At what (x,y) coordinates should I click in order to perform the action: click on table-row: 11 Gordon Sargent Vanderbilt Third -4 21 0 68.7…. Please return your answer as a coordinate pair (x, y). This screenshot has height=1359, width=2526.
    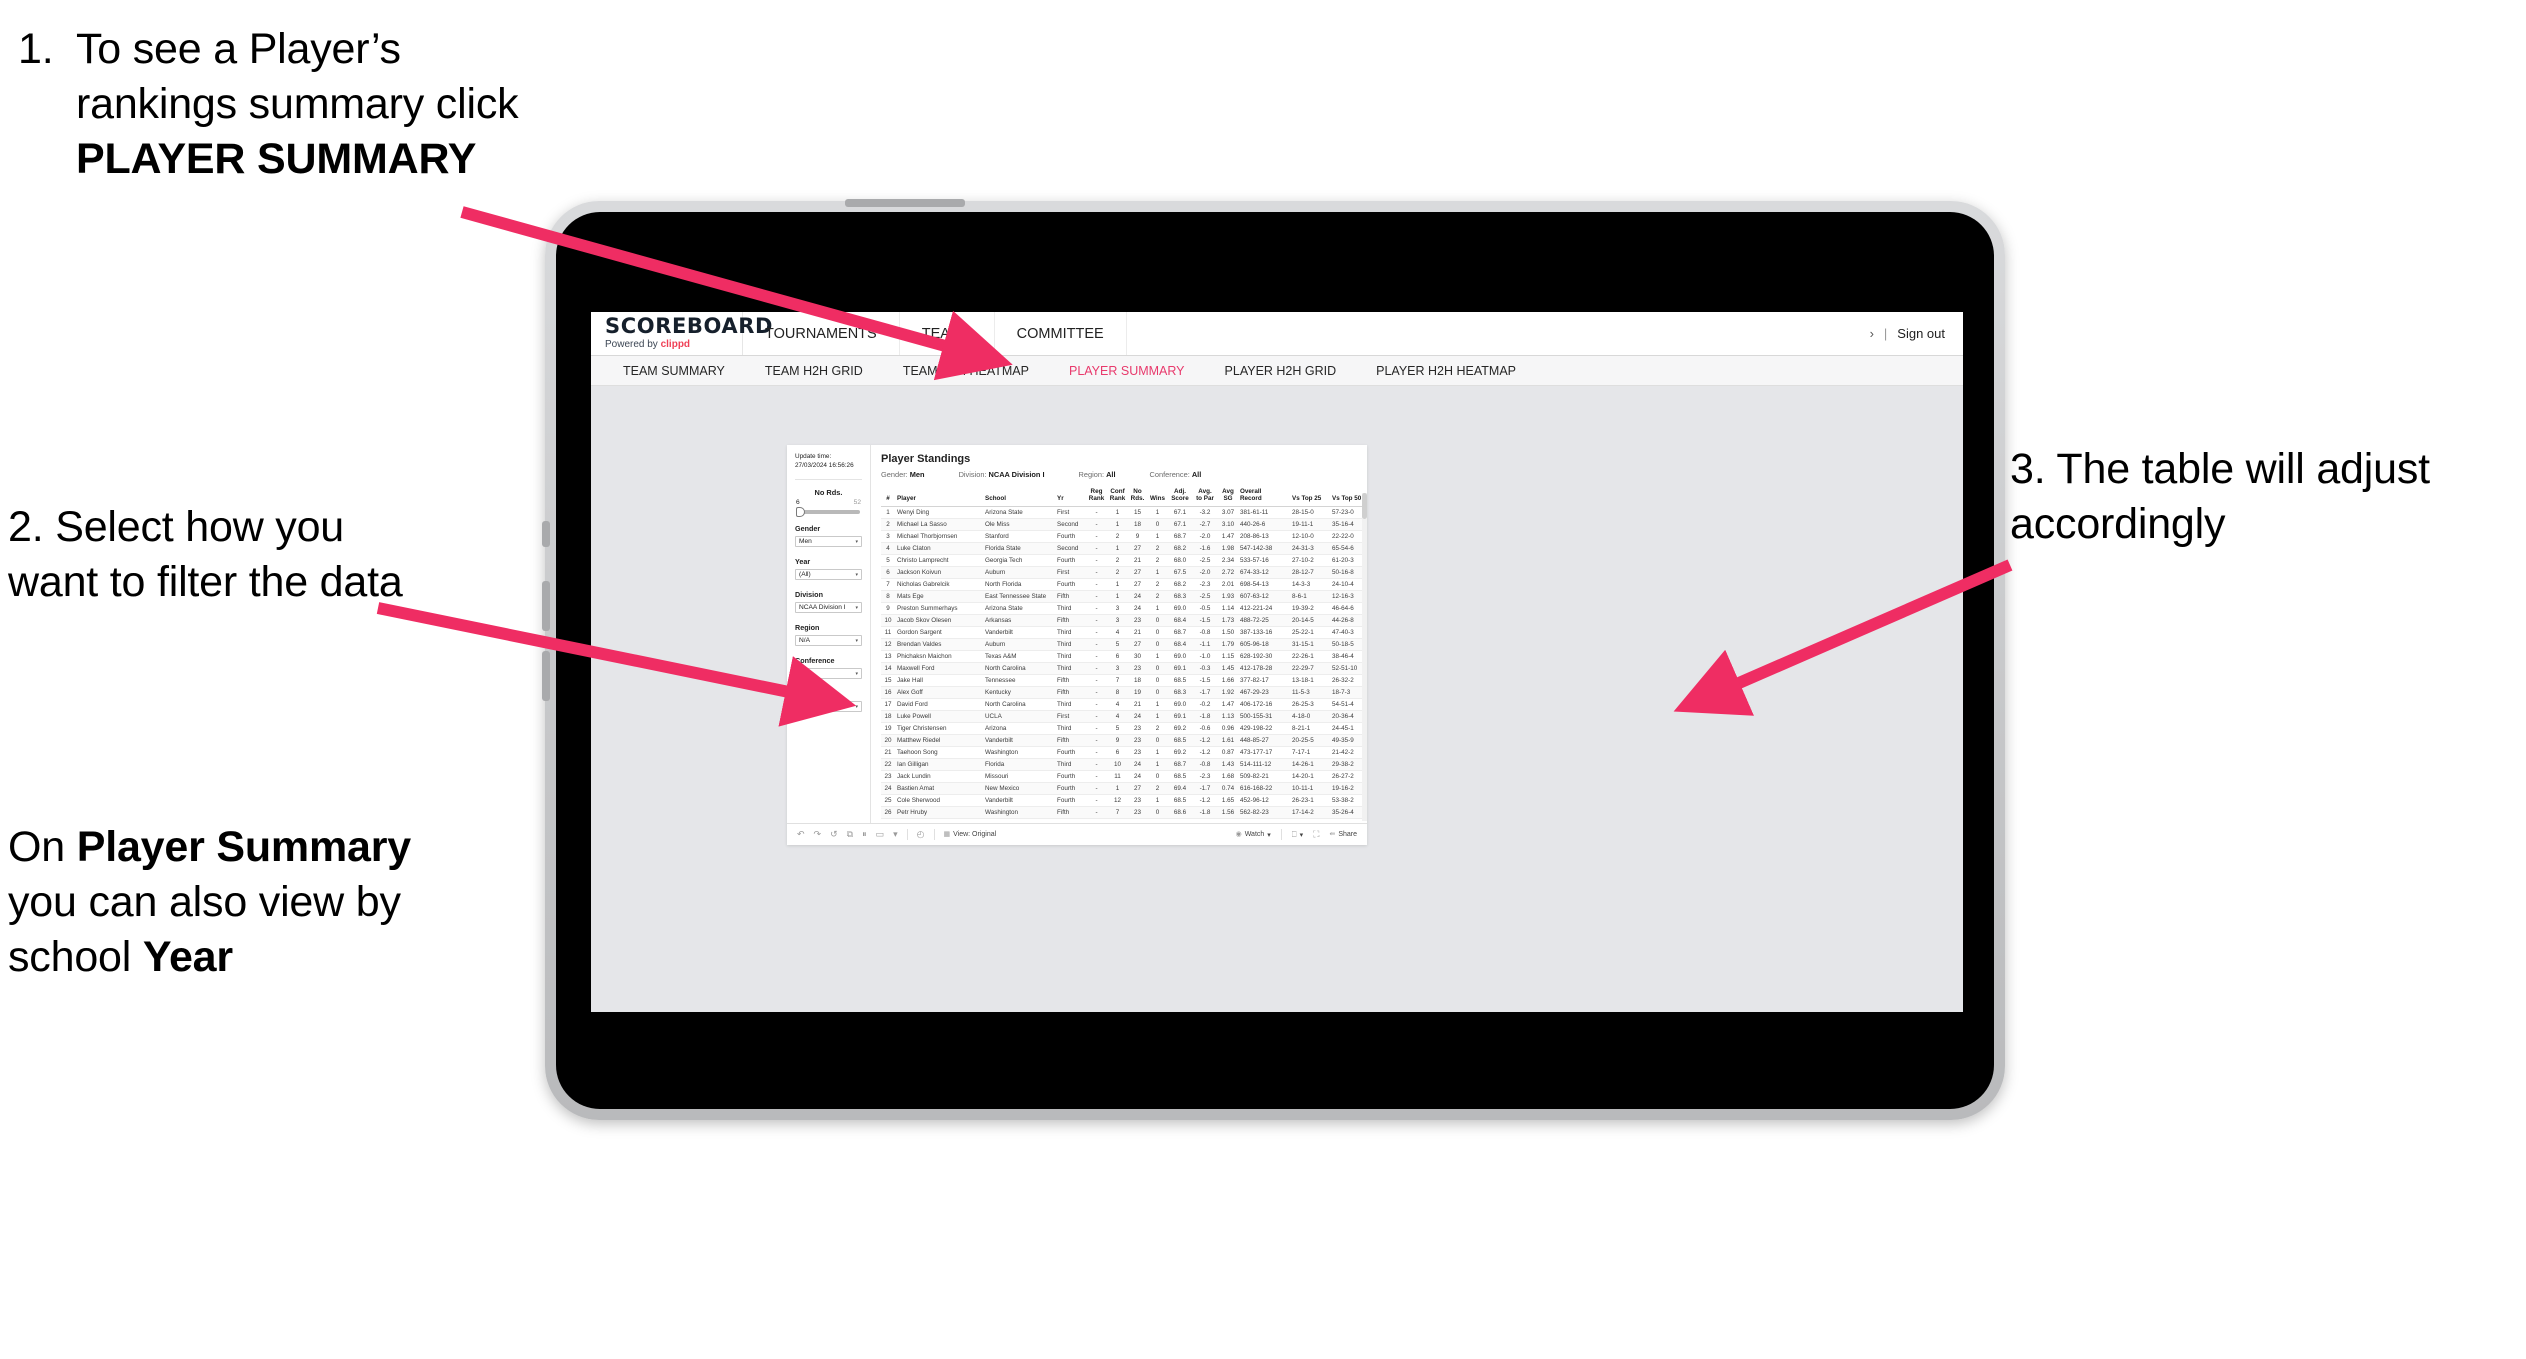
    Looking at the image, I should click on (1124, 633).